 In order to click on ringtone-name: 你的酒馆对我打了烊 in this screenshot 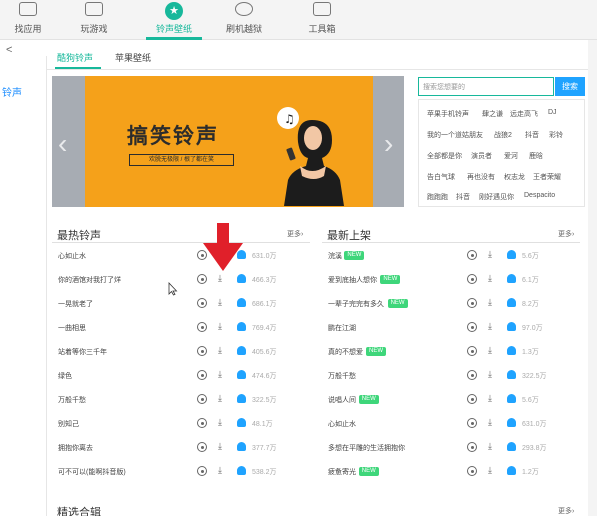, I will do `click(89, 280)`.